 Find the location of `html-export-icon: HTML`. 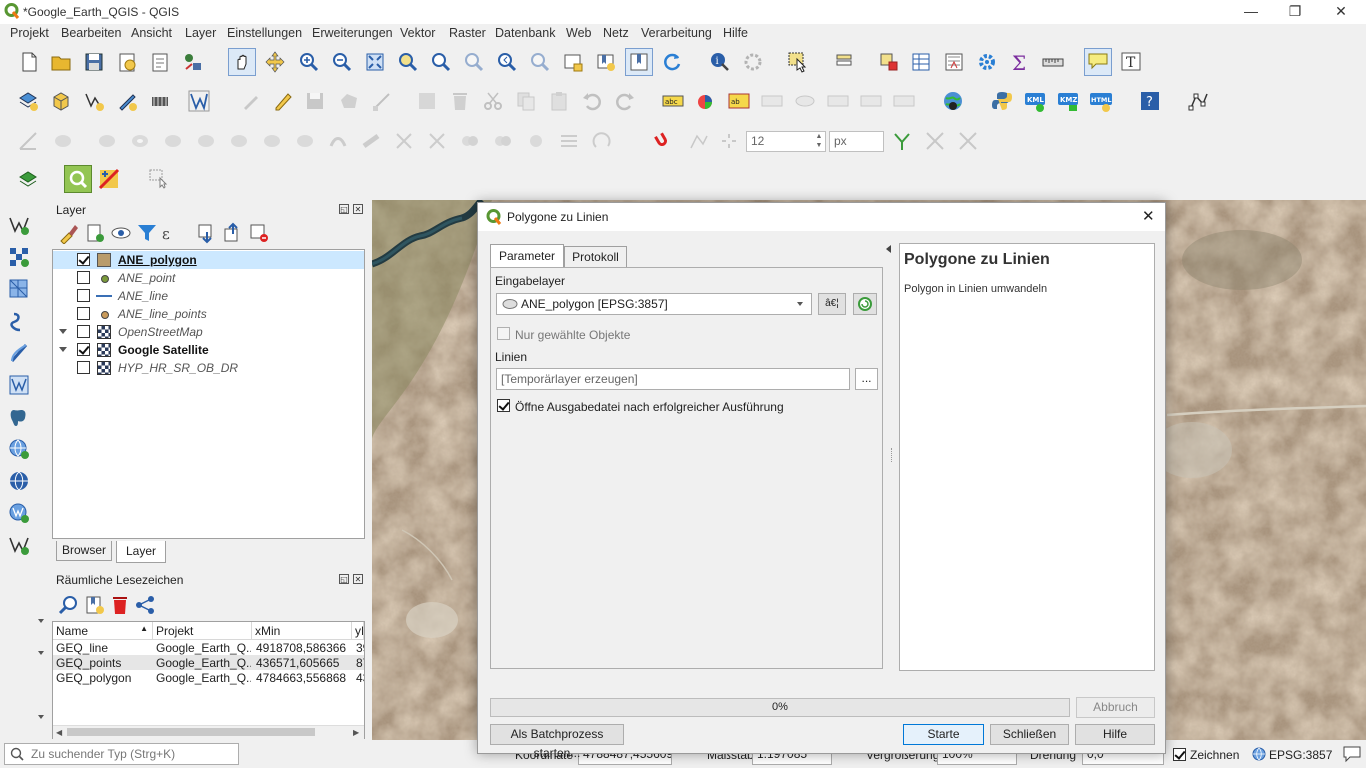

html-export-icon: HTML is located at coordinates (1101, 101).